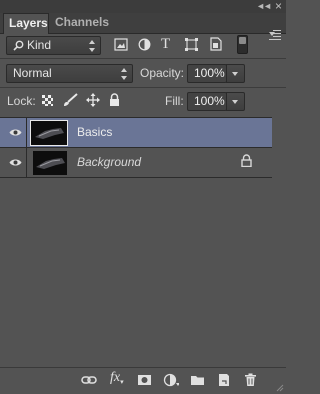 This screenshot has height=394, width=320. Describe the element at coordinates (93, 100) in the screenshot. I see `lock-position-icon` at that location.